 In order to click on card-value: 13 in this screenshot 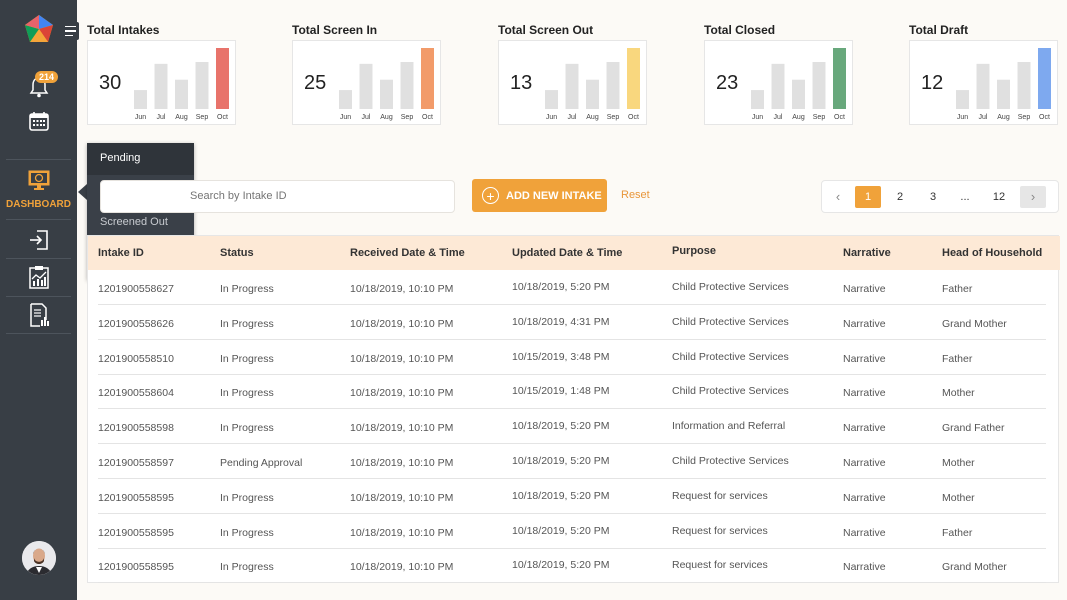, I will do `click(521, 83)`.